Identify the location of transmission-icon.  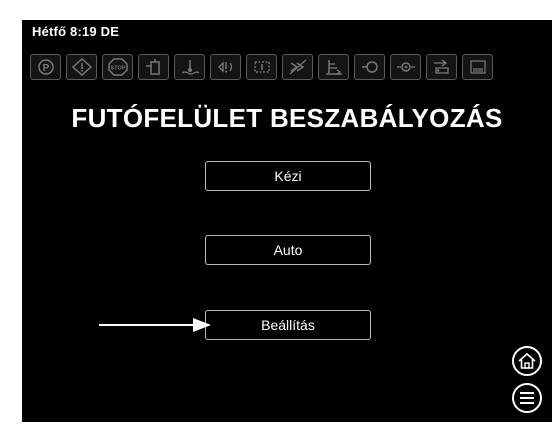
(261, 67).